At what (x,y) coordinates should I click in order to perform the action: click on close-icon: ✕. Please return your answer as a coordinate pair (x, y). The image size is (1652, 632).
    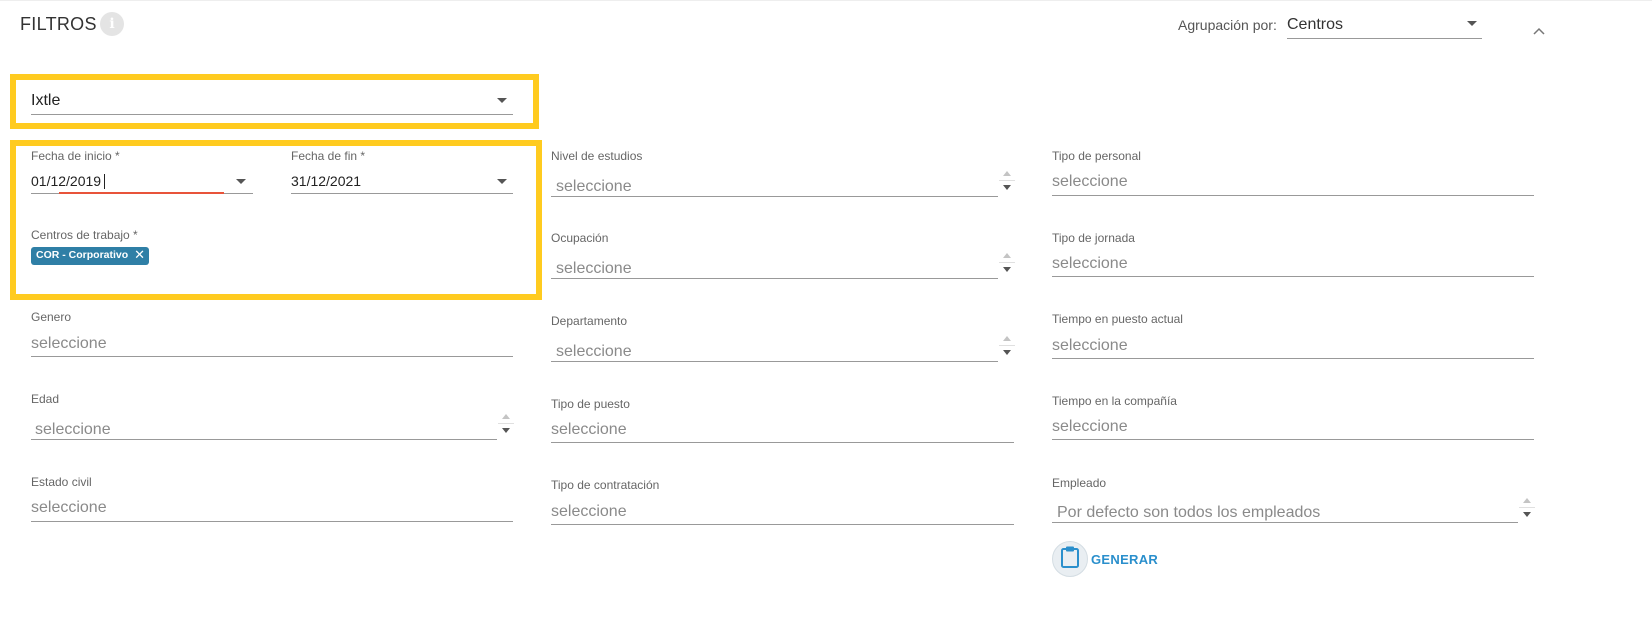
    Looking at the image, I should click on (139, 254).